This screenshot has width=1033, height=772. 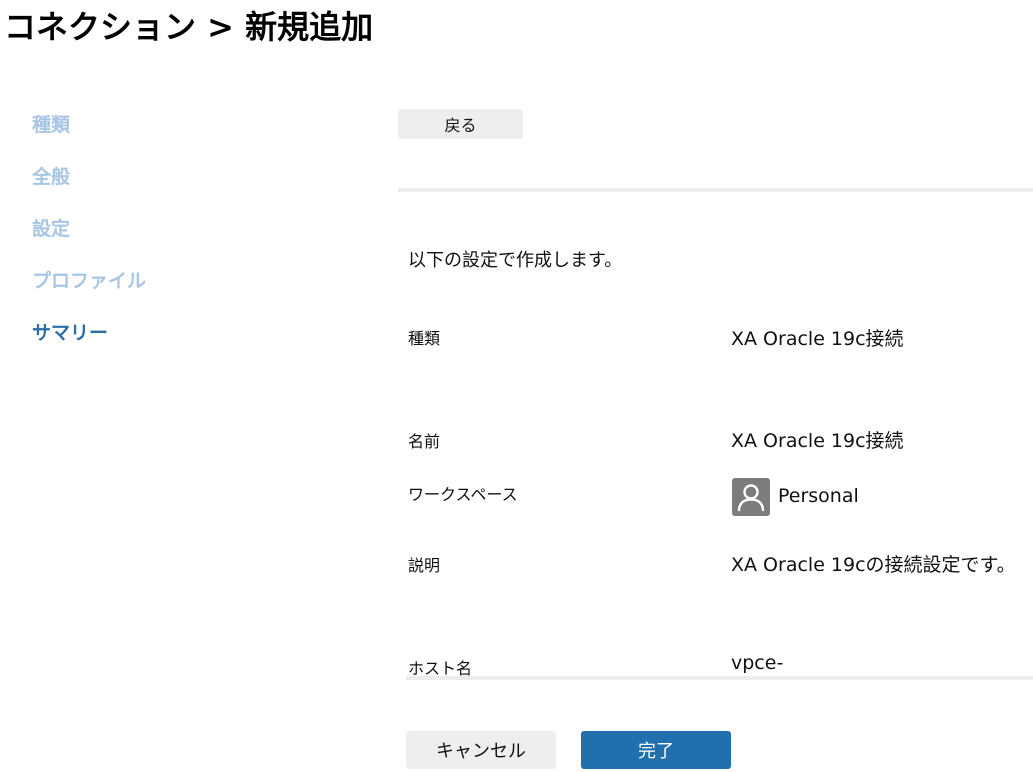 What do you see at coordinates (873, 565) in the screenshot?
I see `summary-value-description: XA Oracle 19cの接続設定です。` at bounding box center [873, 565].